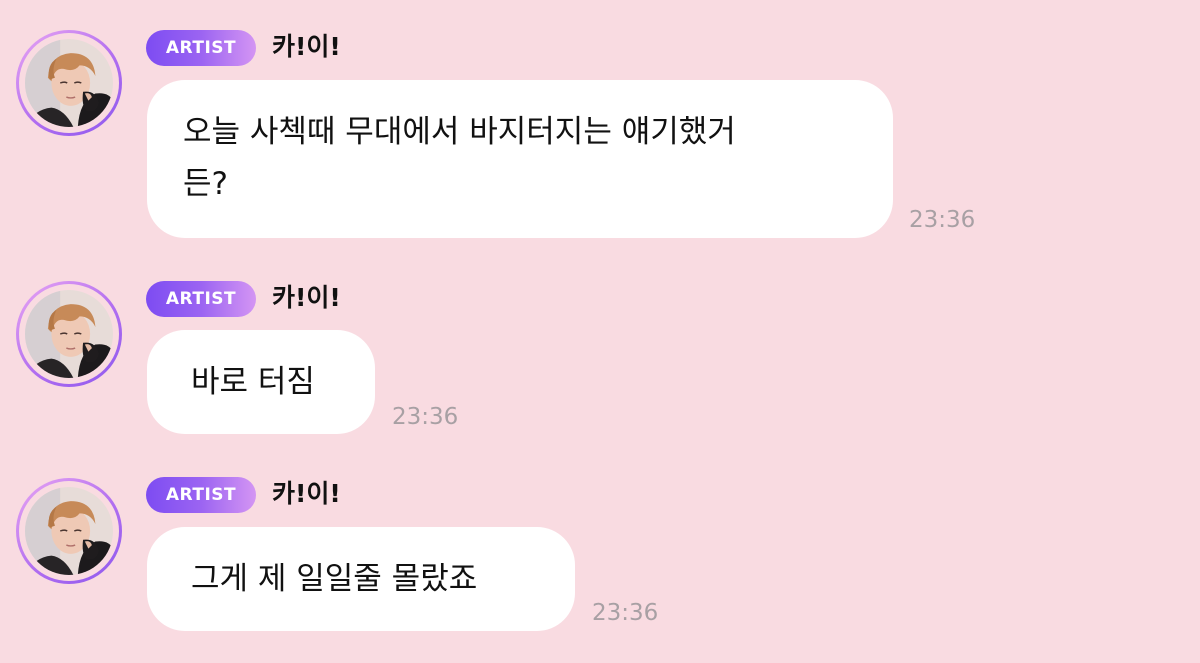 The height and width of the screenshot is (663, 1200). Describe the element at coordinates (253, 382) in the screenshot. I see `message-text: 바로 터짐` at that location.